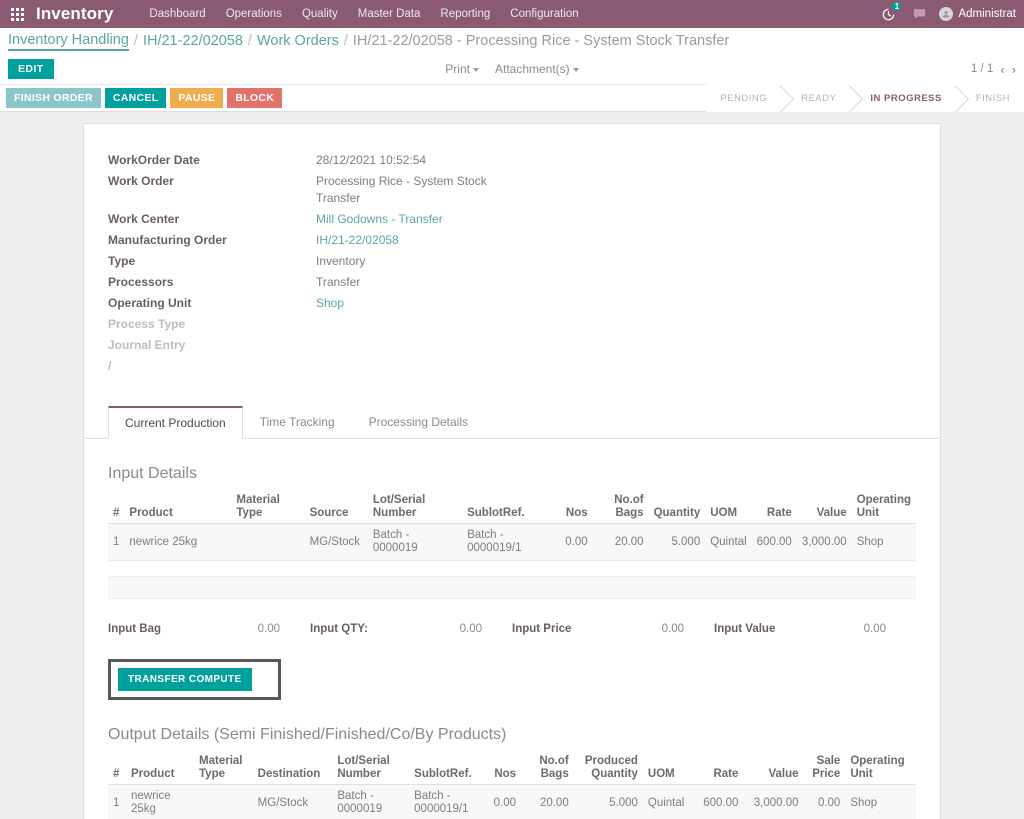 The image size is (1024, 819). What do you see at coordinates (616, 219) in the screenshot?
I see `field-value-work-center: Mill Godowns - Transfer` at bounding box center [616, 219].